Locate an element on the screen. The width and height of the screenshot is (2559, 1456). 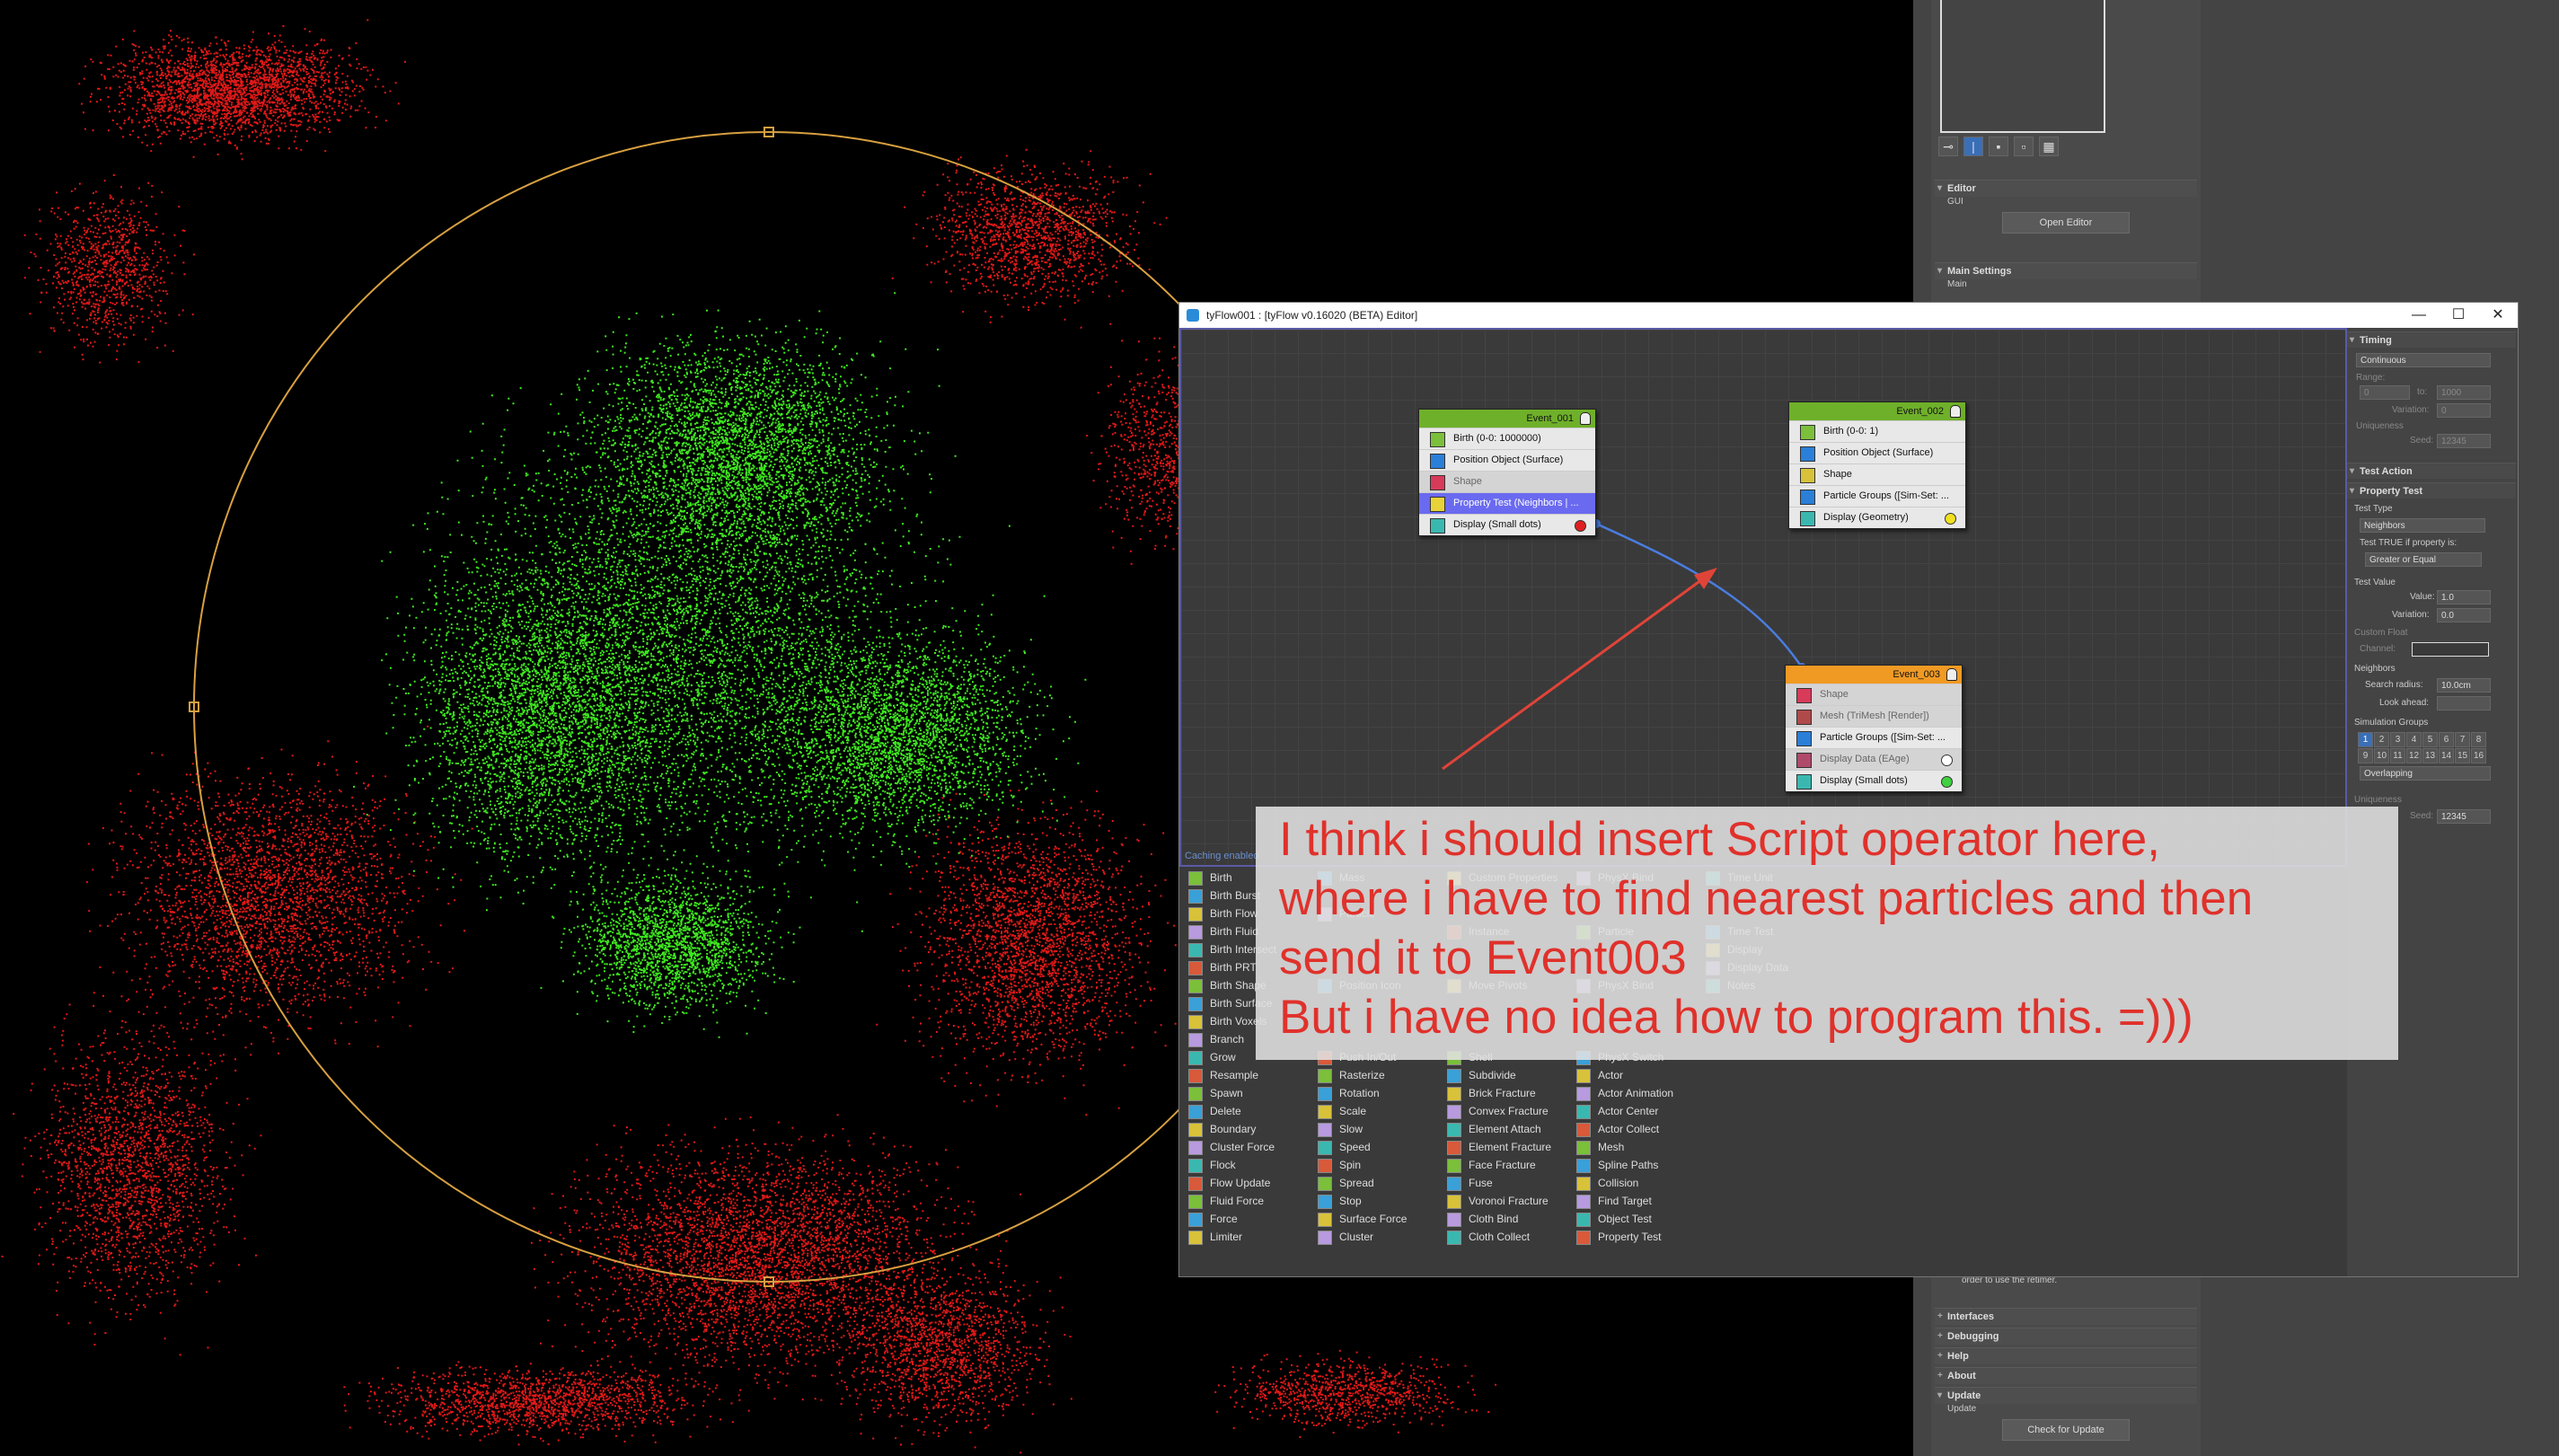
depot-item: Flow Update is located at coordinates (1230, 1183).